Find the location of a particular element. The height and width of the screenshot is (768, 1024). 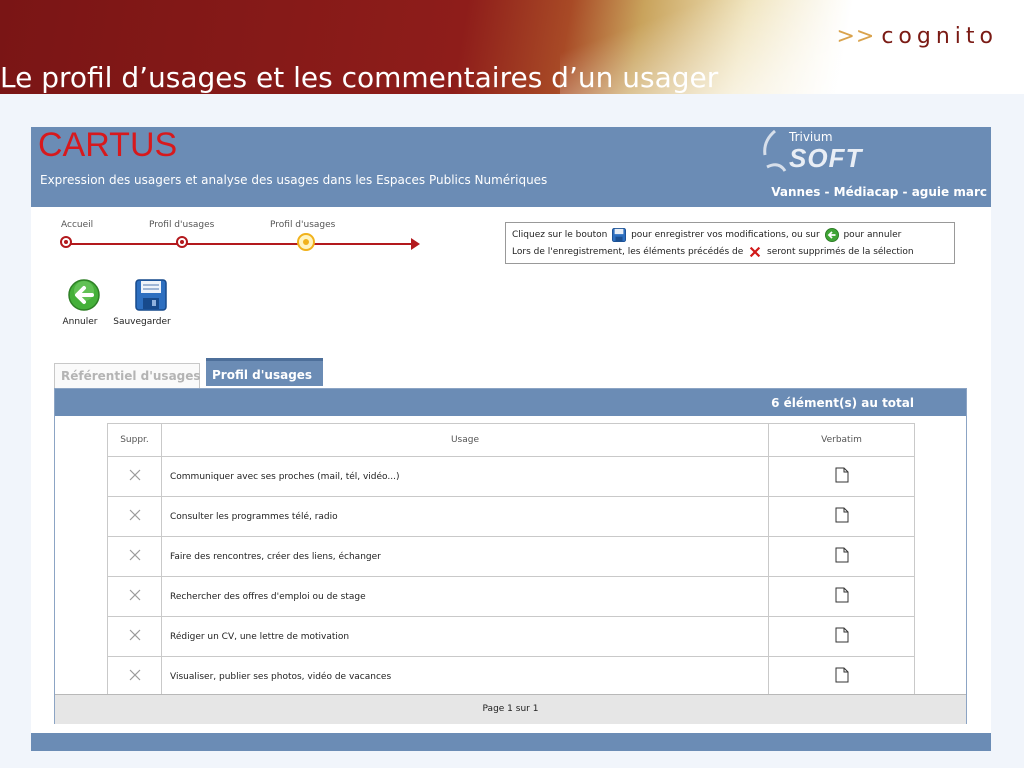

tab-referentiel: Référentiel d'usages is located at coordinates (127, 375).